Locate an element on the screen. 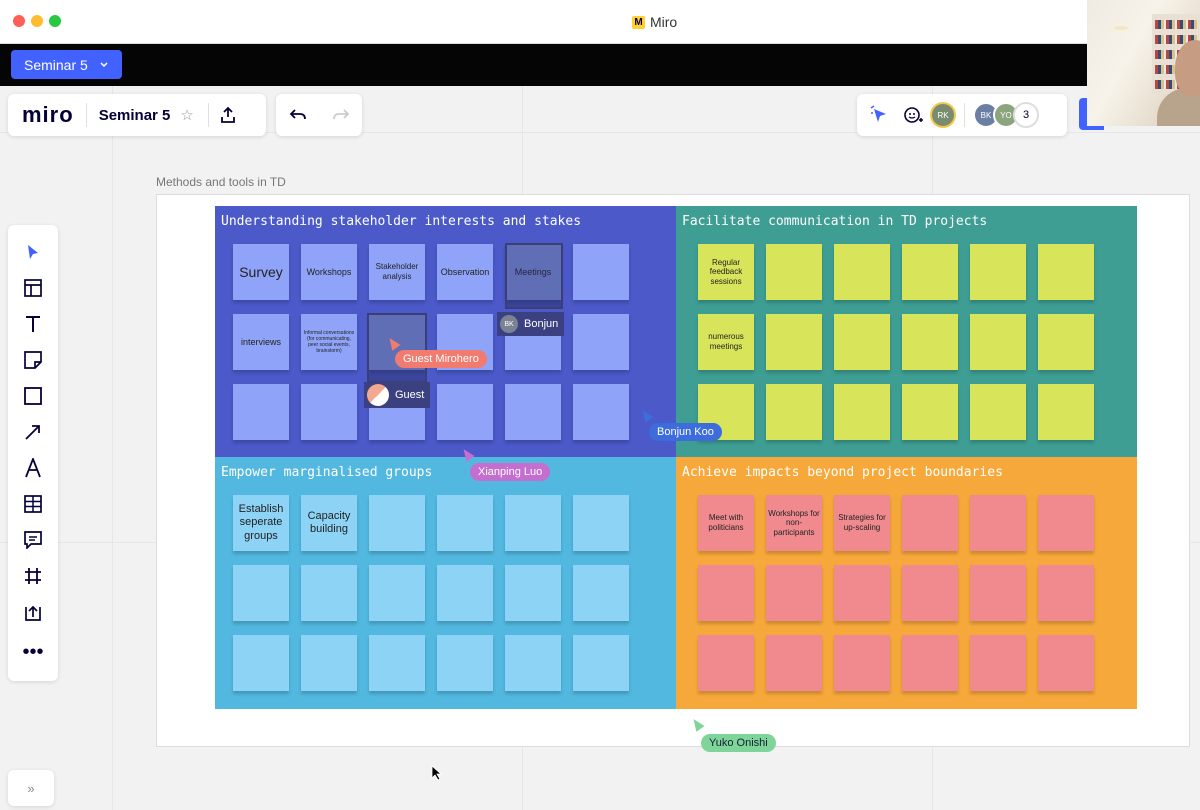  star-icon: ☆ is located at coordinates (186, 115).